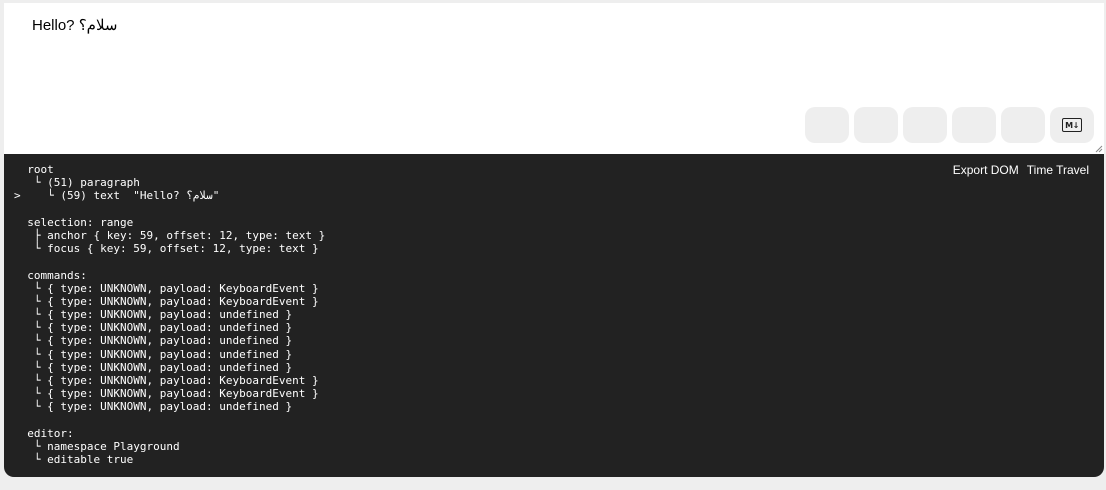 This screenshot has height=490, width=1106. What do you see at coordinates (1099, 149) in the screenshot?
I see `resize-grip-icon` at bounding box center [1099, 149].